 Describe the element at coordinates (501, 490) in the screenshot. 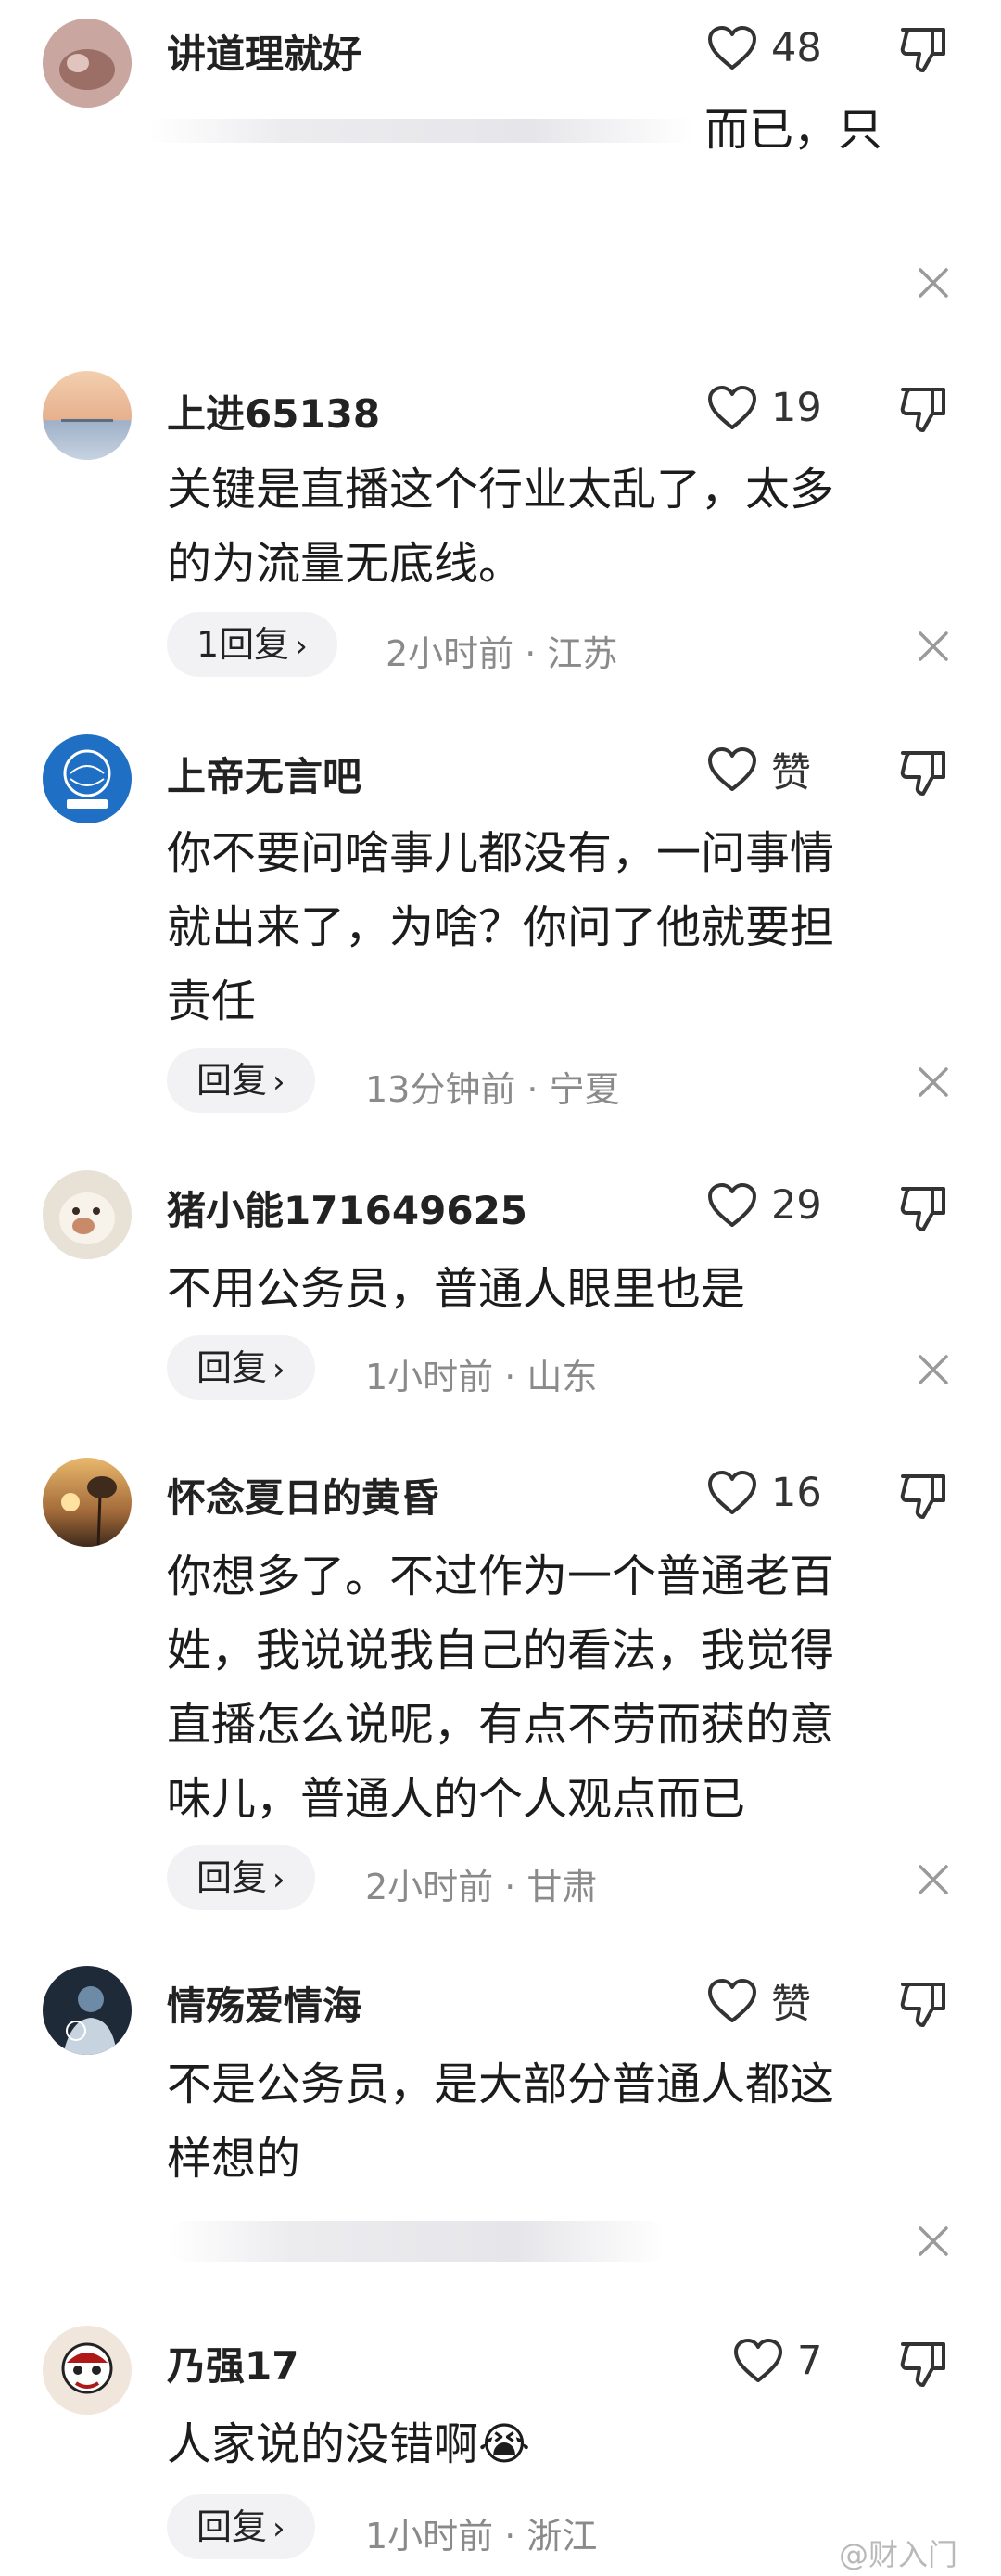

I see `comment-text: 关键是直播这个行业太乱了，太多` at that location.